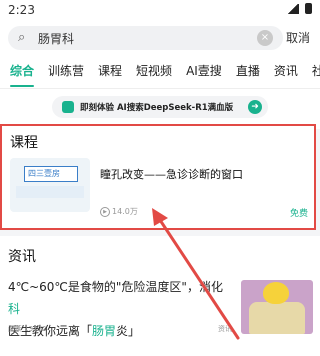 This screenshot has height=356, width=320. Describe the element at coordinates (128, 331) in the screenshot. I see `article-text-3: 炎」` at that location.